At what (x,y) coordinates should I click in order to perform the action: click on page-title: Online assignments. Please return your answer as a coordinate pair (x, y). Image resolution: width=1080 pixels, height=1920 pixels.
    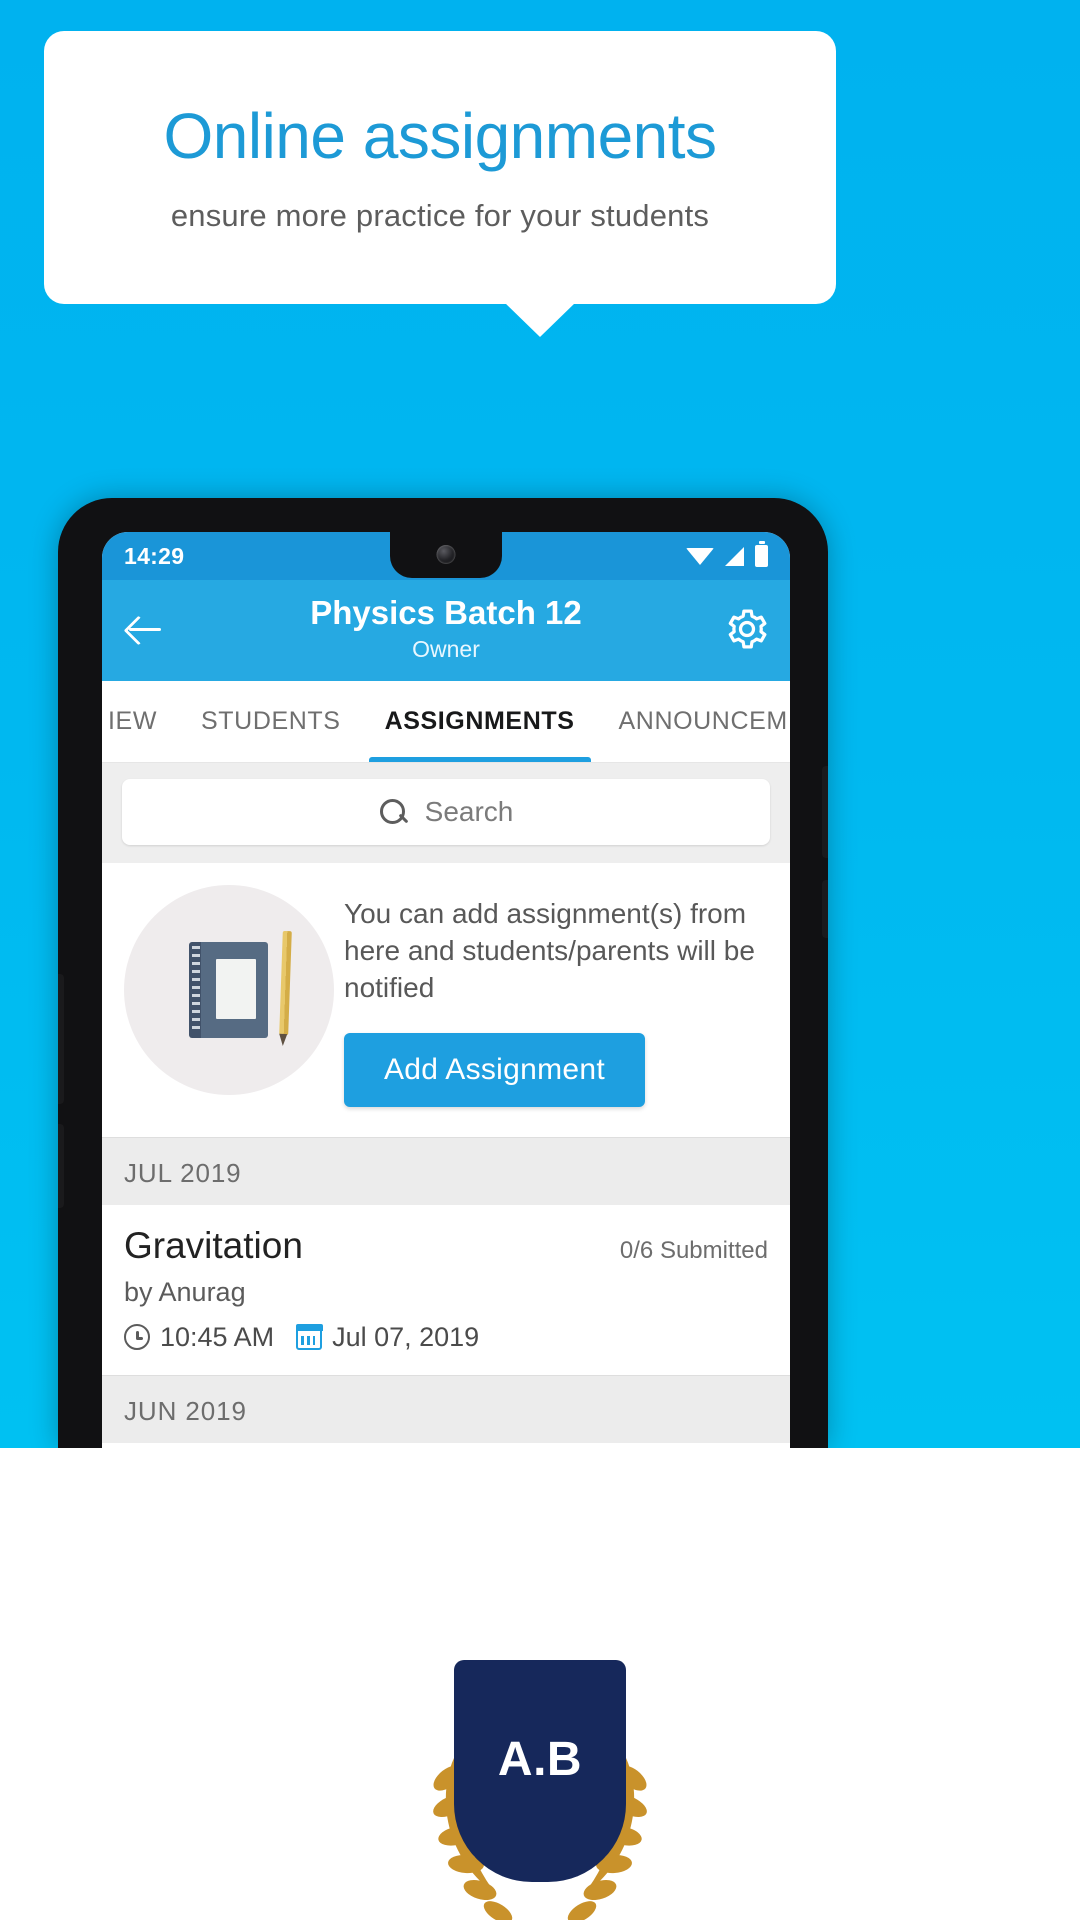
    Looking at the image, I should click on (440, 136).